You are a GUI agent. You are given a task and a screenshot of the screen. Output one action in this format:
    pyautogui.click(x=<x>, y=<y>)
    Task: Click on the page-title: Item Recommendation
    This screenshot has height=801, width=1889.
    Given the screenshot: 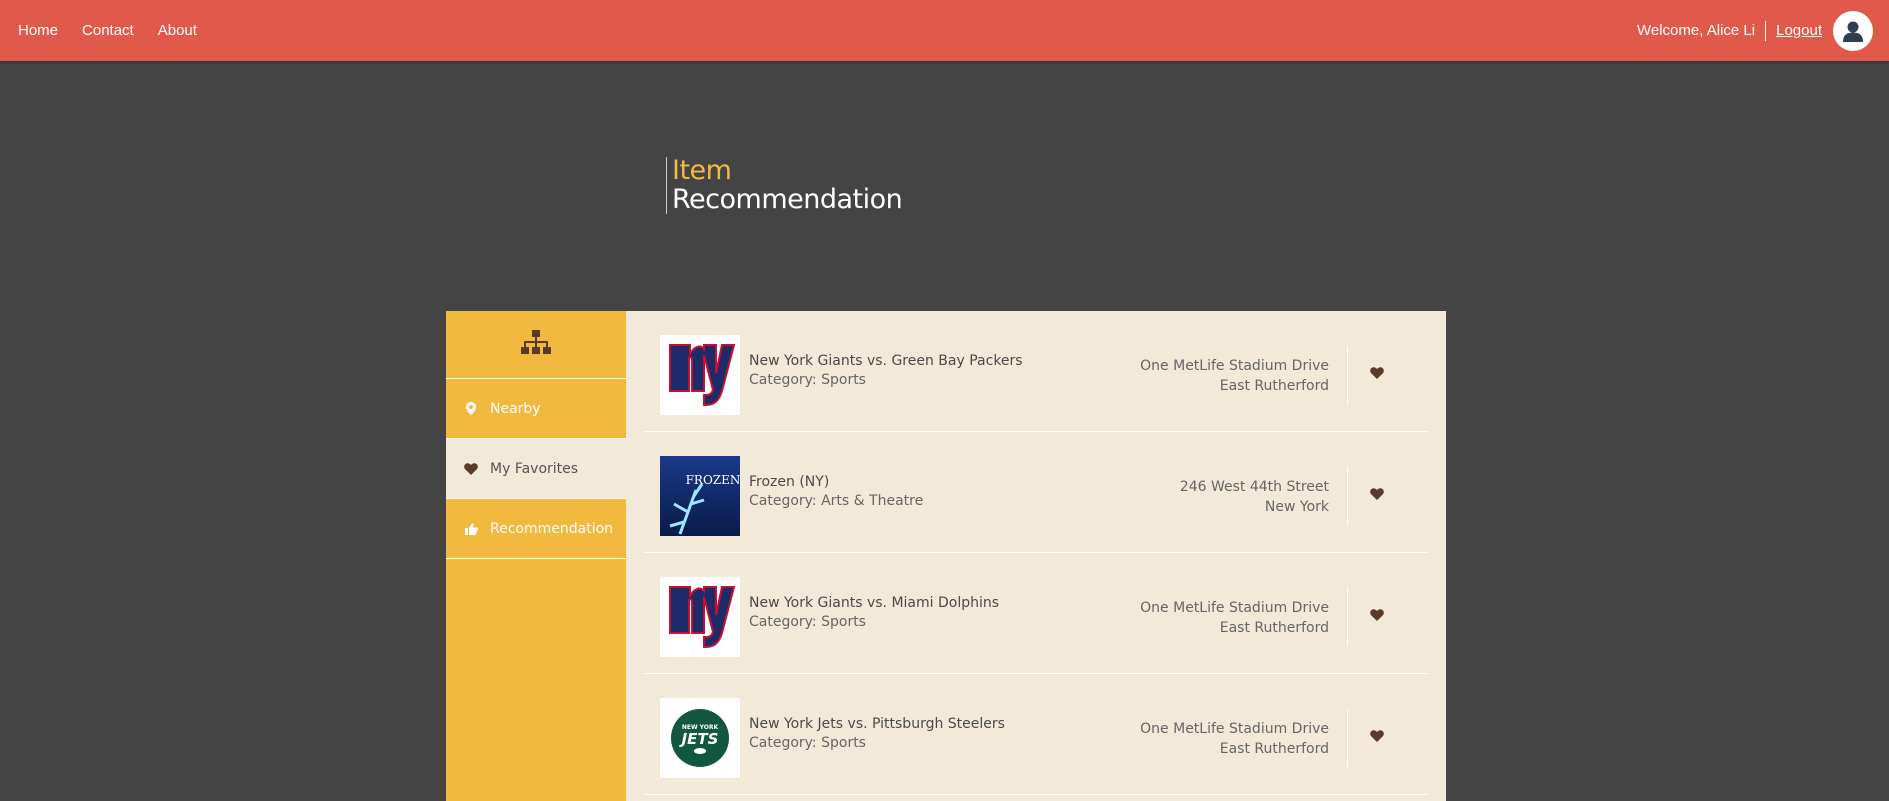 What is the action you would take?
    pyautogui.click(x=784, y=185)
    